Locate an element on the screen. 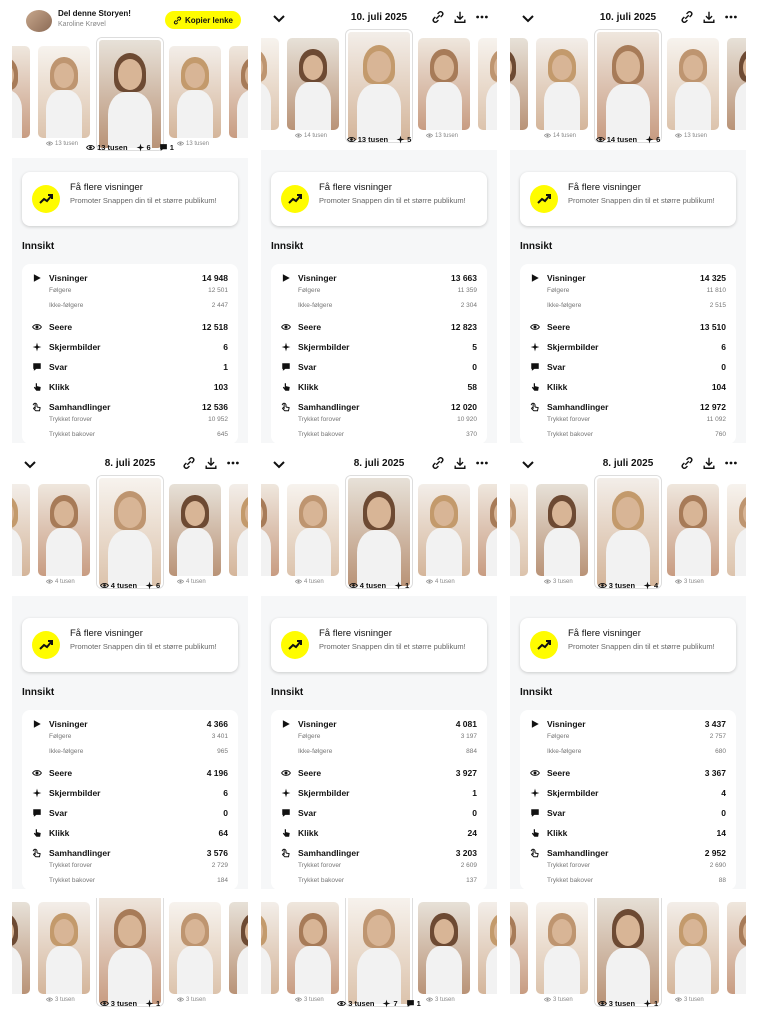 The image size is (759, 1018). views-stat: 3 tusen is located at coordinates (616, 585).